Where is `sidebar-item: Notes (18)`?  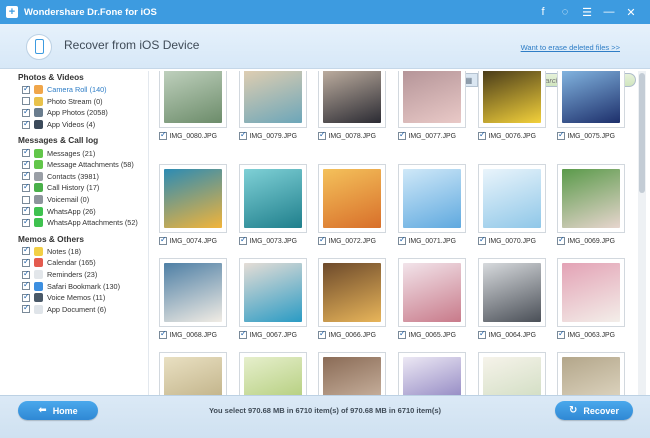 sidebar-item: Notes (18) is located at coordinates (85, 251).